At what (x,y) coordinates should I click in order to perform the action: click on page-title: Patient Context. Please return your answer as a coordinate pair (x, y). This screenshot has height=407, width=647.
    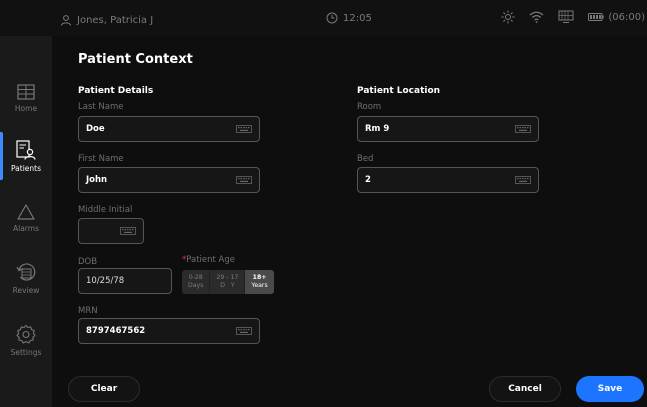
    Looking at the image, I should click on (135, 59).